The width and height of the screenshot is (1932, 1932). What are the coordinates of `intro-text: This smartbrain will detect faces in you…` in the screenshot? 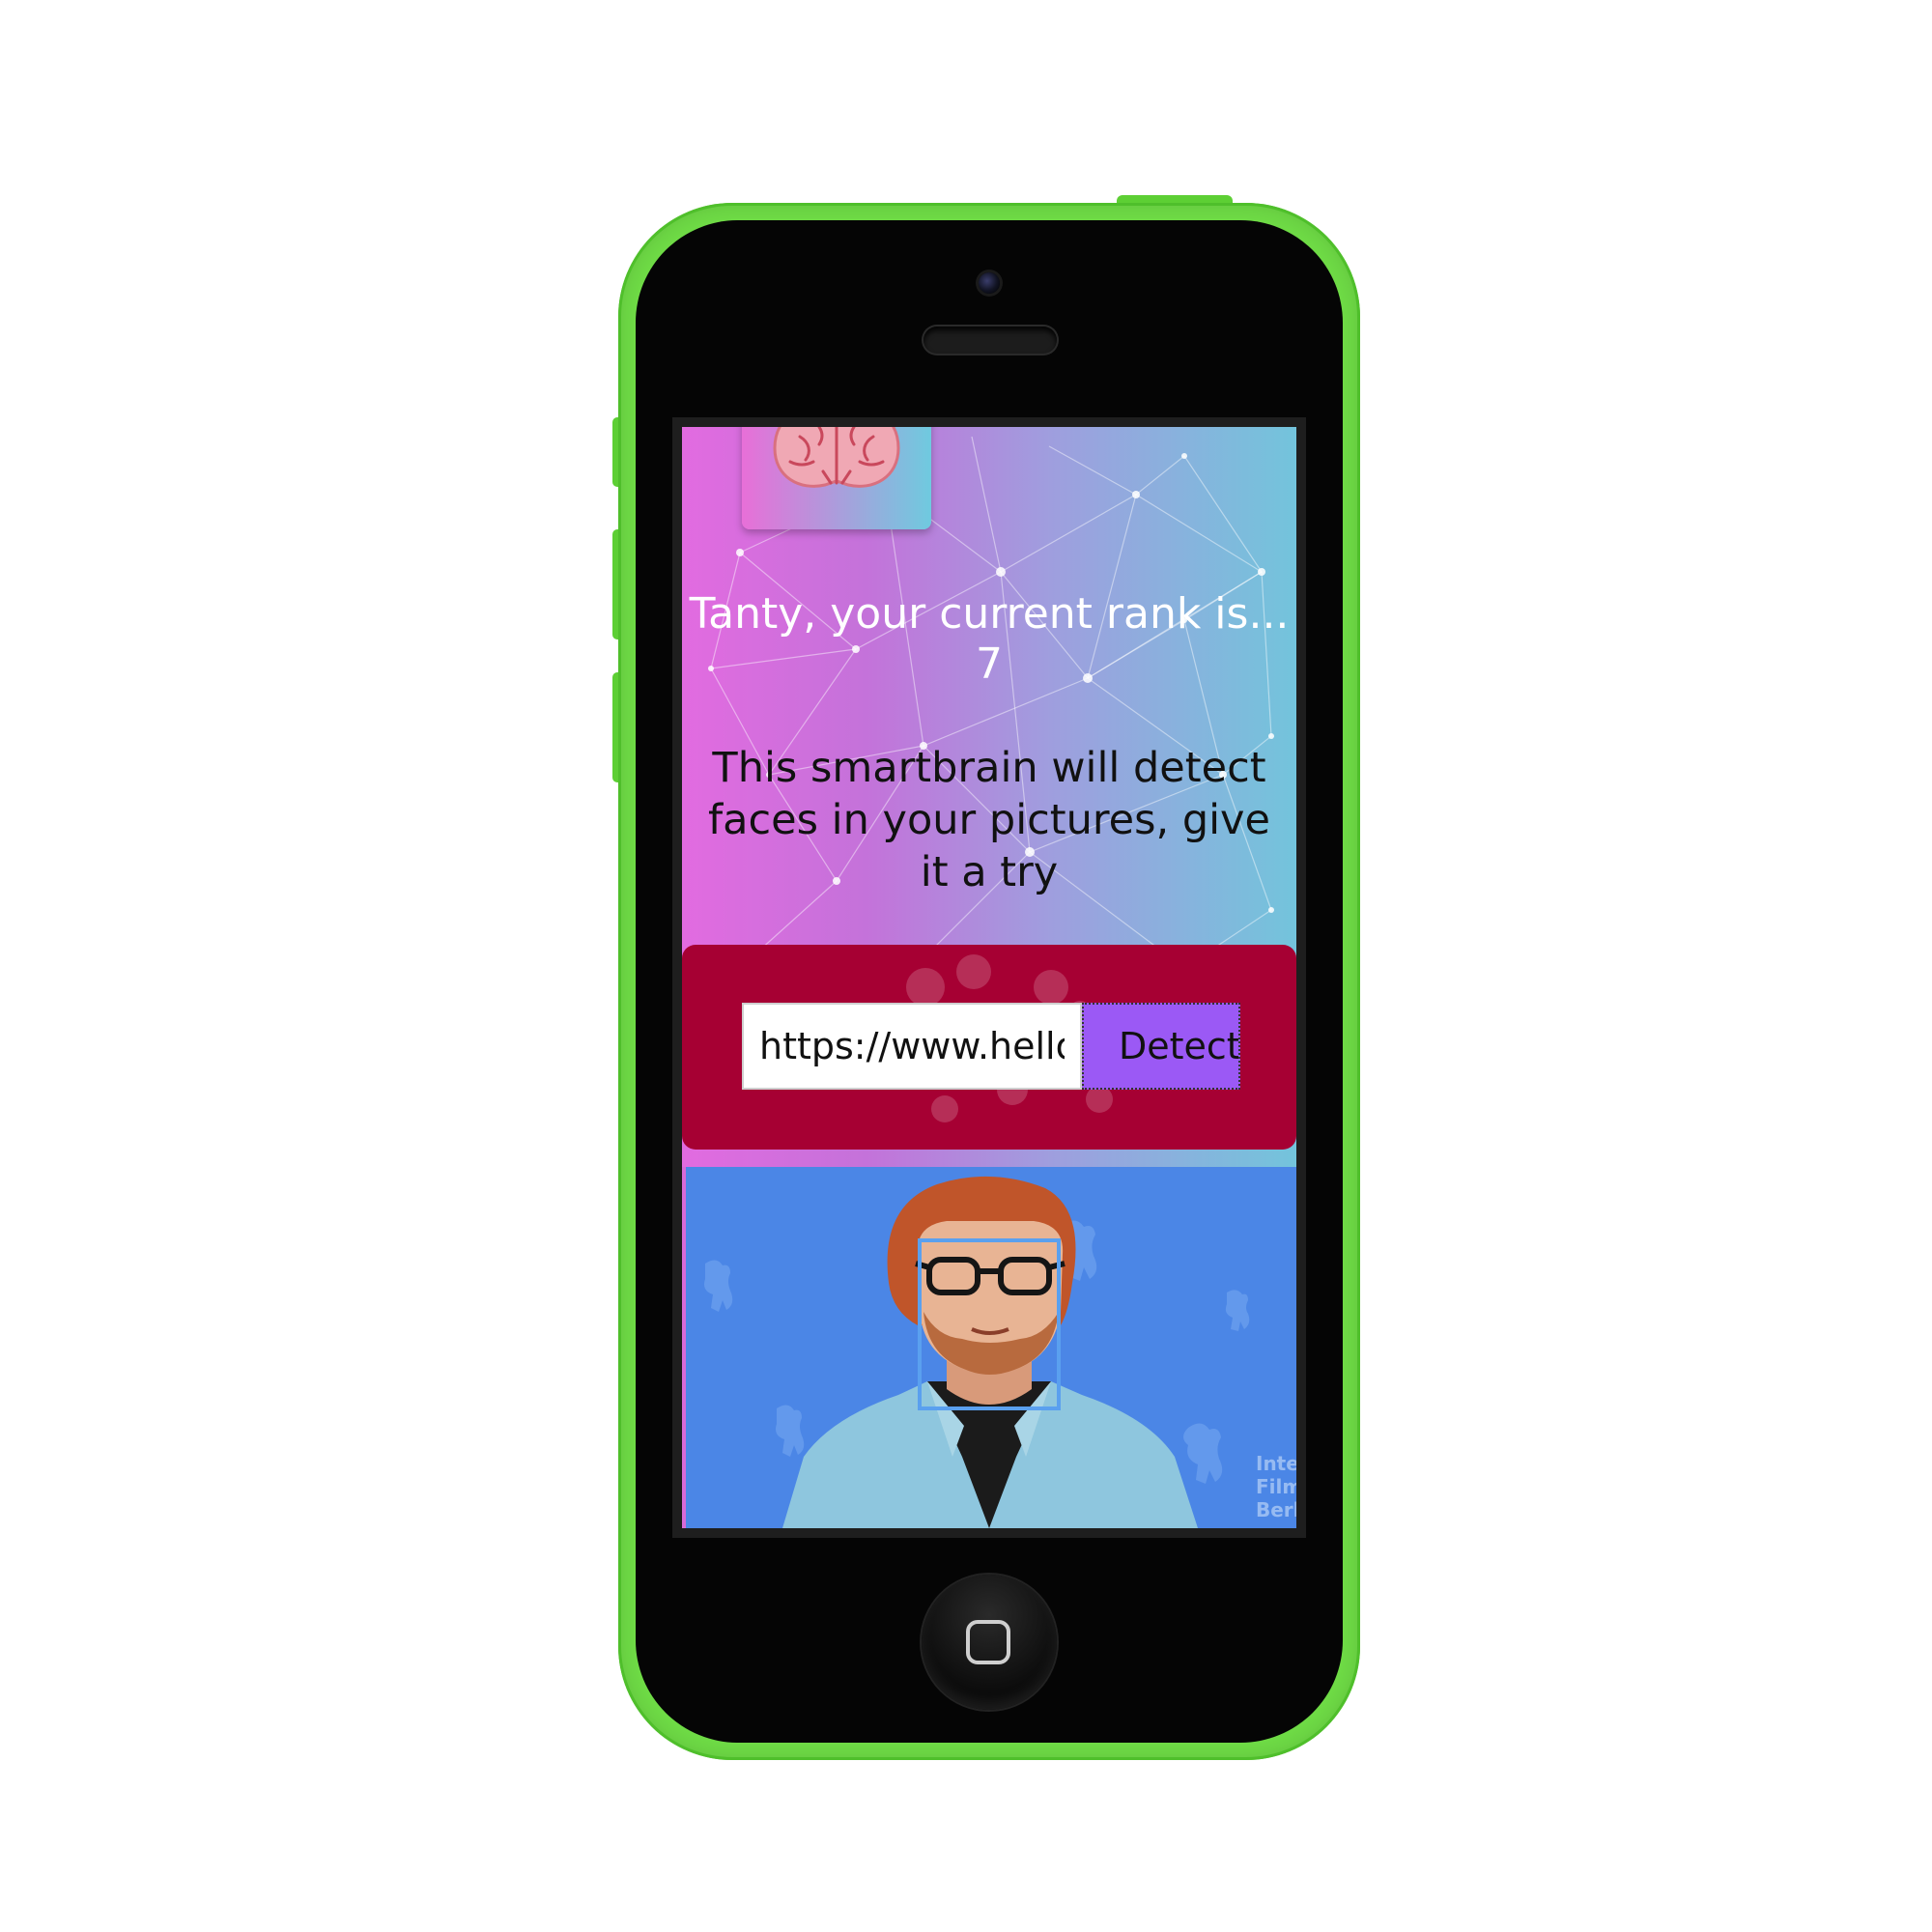 It's located at (989, 820).